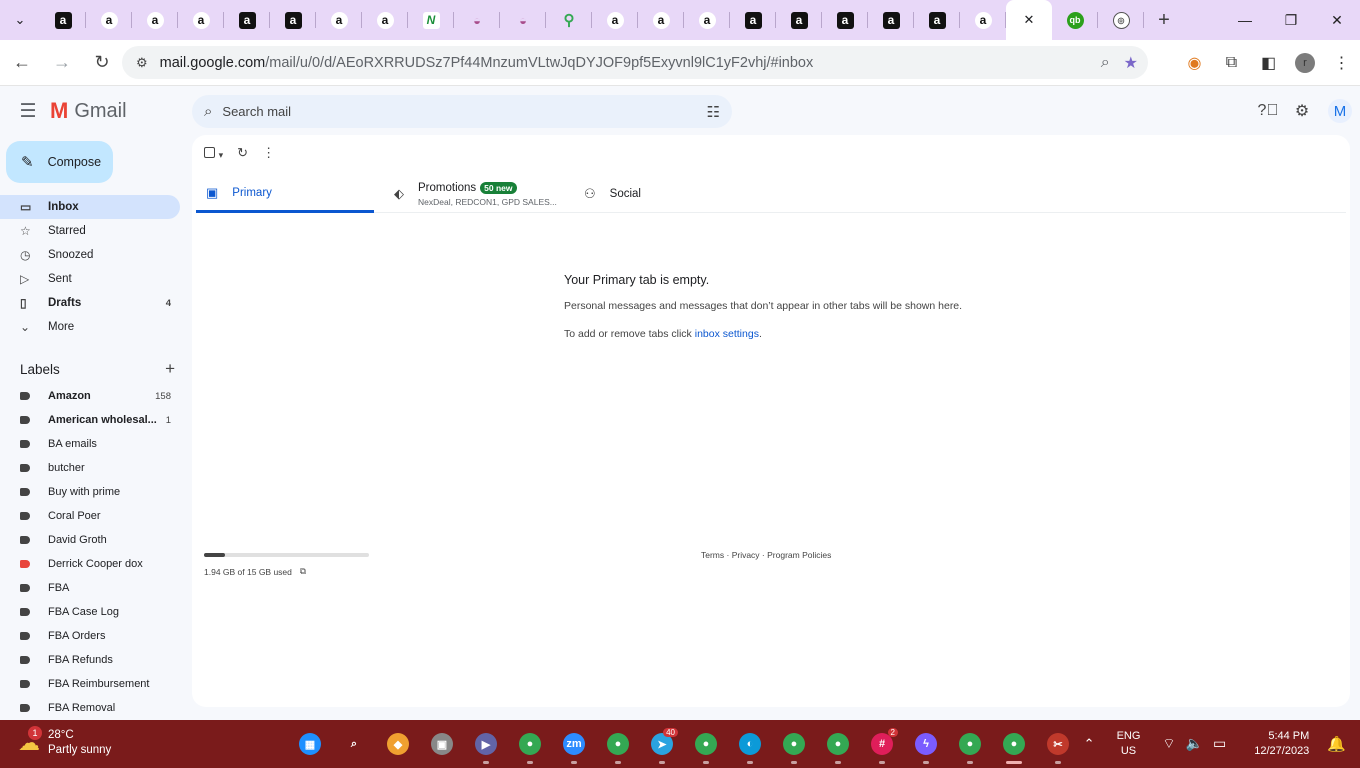 This screenshot has height=768, width=1360. Describe the element at coordinates (442, 744) in the screenshot. I see `taskbar-app-task-view: ▣` at that location.